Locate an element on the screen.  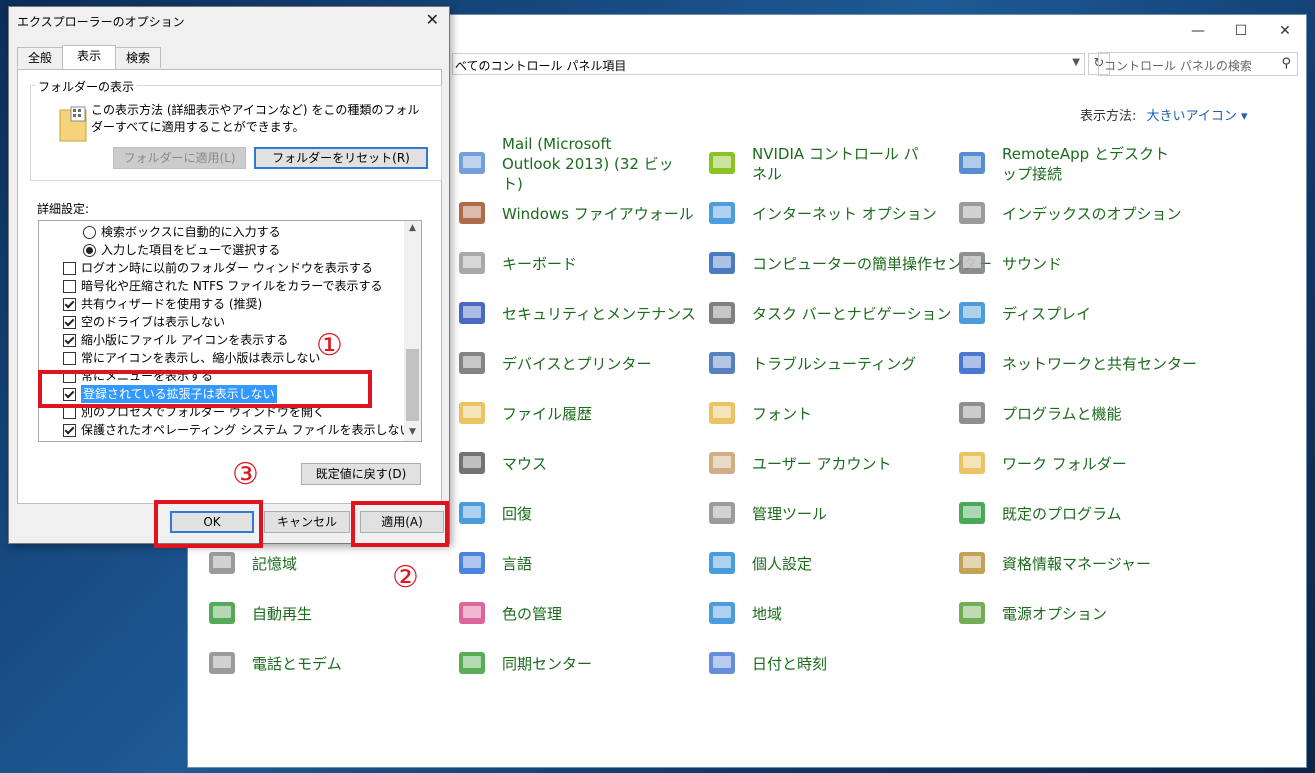
cp-item-remoteapp: RemoteApp とデスクトップ接続 is located at coordinates (1065, 164).